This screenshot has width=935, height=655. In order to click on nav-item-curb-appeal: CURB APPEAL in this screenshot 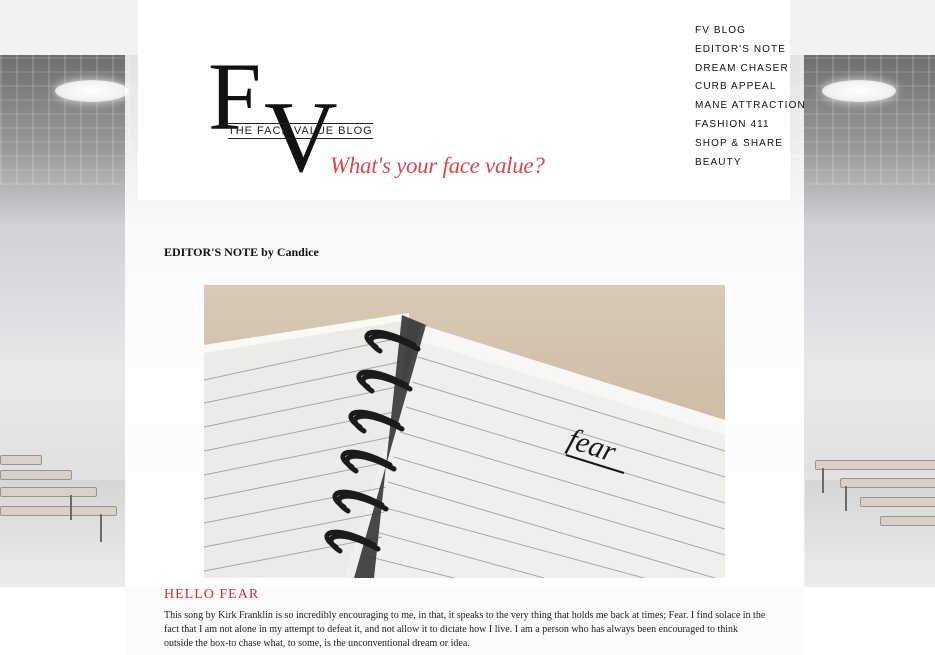, I will do `click(750, 87)`.